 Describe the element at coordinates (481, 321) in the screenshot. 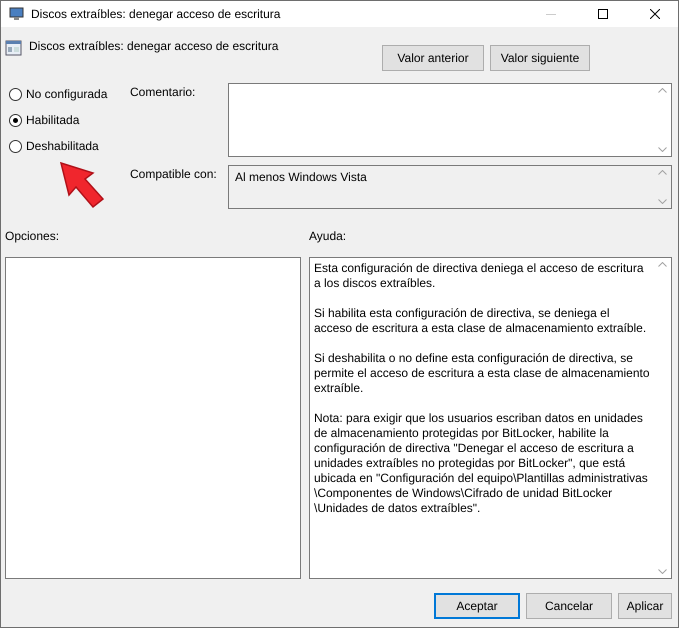

I see `help-paragraph: Si habilita esta configuración de directiva, se deniega el acceso de escritura a esta clase de almacenamiento extraíble.` at that location.